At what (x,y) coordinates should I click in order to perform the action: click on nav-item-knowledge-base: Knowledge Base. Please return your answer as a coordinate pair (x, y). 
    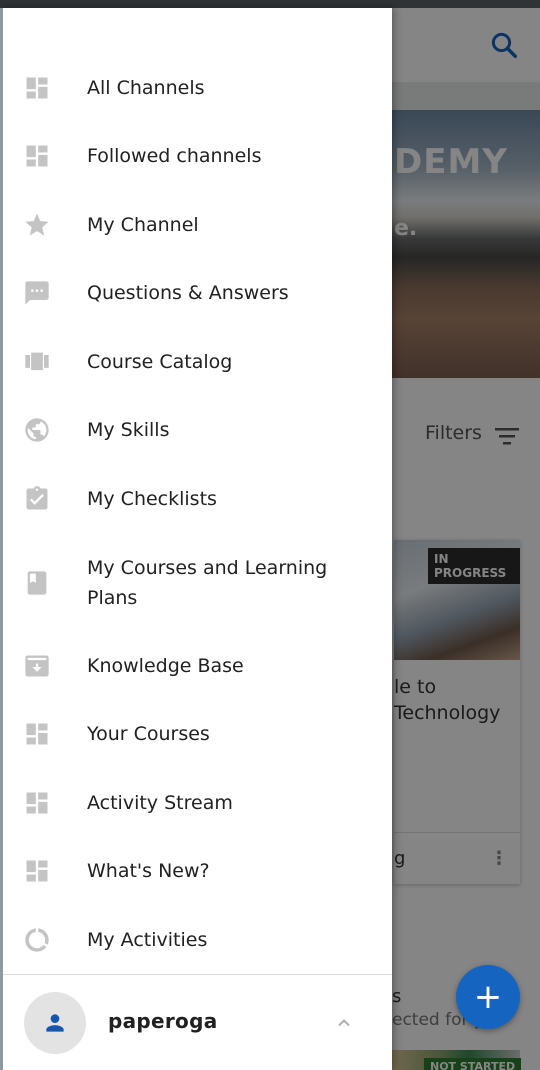
    Looking at the image, I should click on (197, 666).